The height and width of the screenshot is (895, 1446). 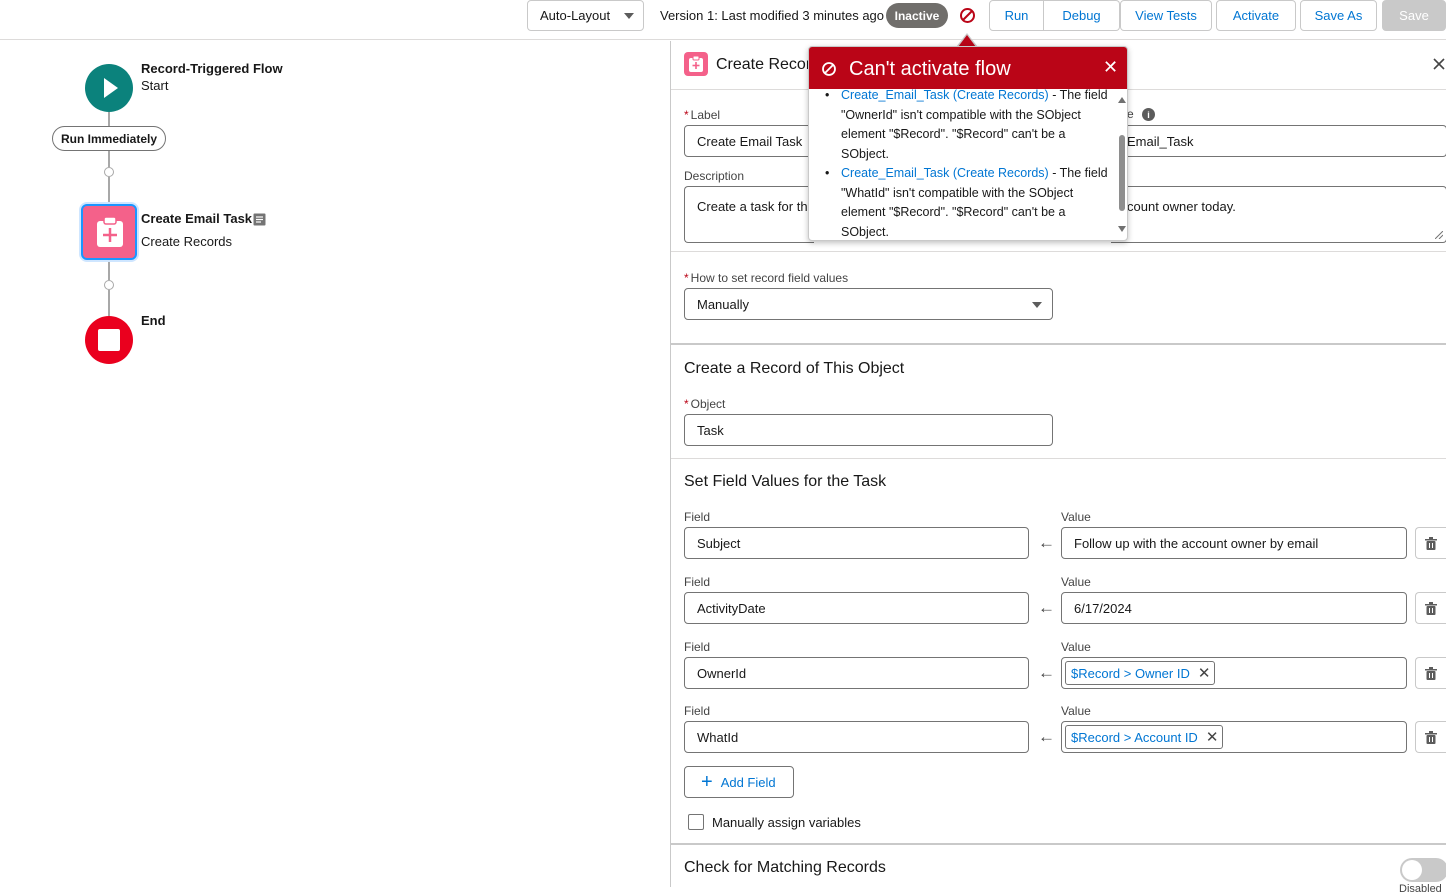 What do you see at coordinates (153, 320) in the screenshot?
I see `end-node-title: End` at bounding box center [153, 320].